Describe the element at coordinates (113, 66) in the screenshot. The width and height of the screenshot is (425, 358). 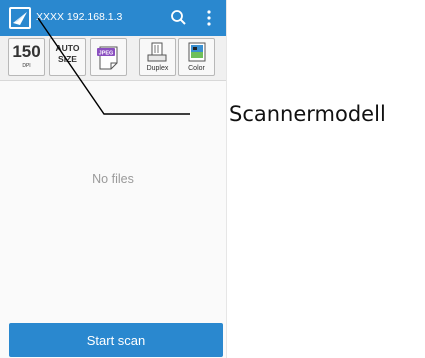
I see `callout-line` at that location.